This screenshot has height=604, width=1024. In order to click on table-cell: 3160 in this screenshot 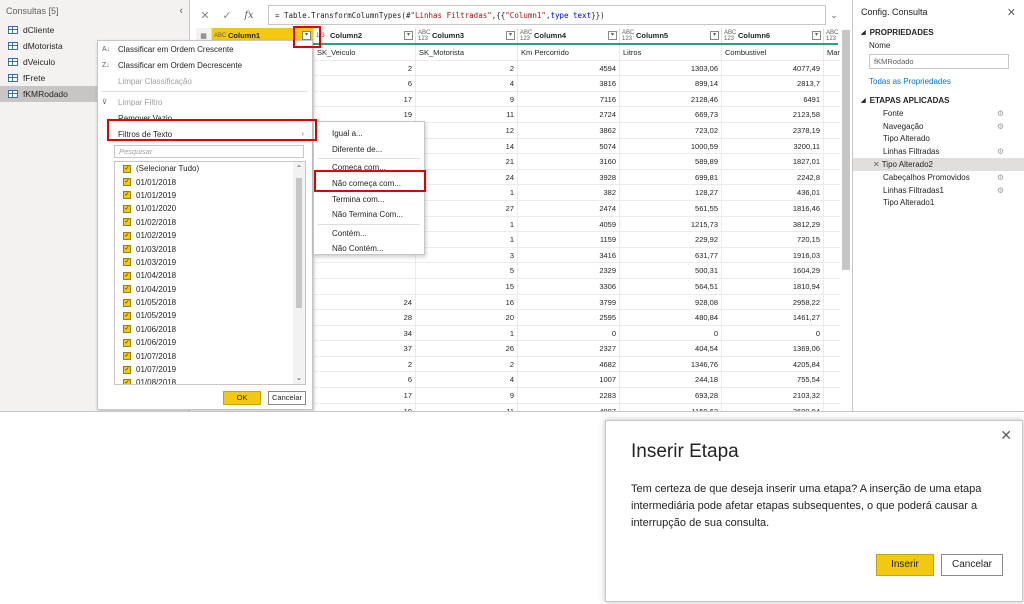, I will do `click(569, 162)`.